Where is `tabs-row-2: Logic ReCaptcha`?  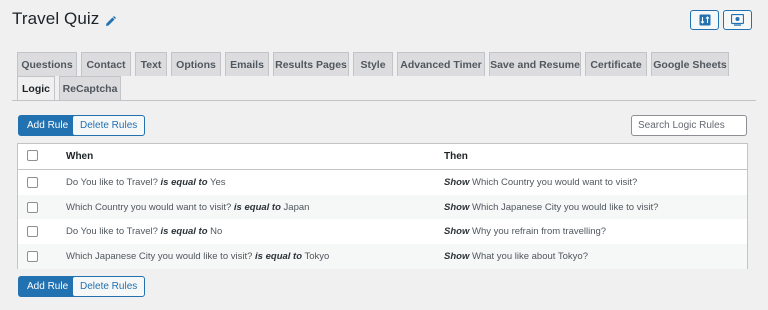 tabs-row-2: Logic ReCaptcha is located at coordinates (71, 88).